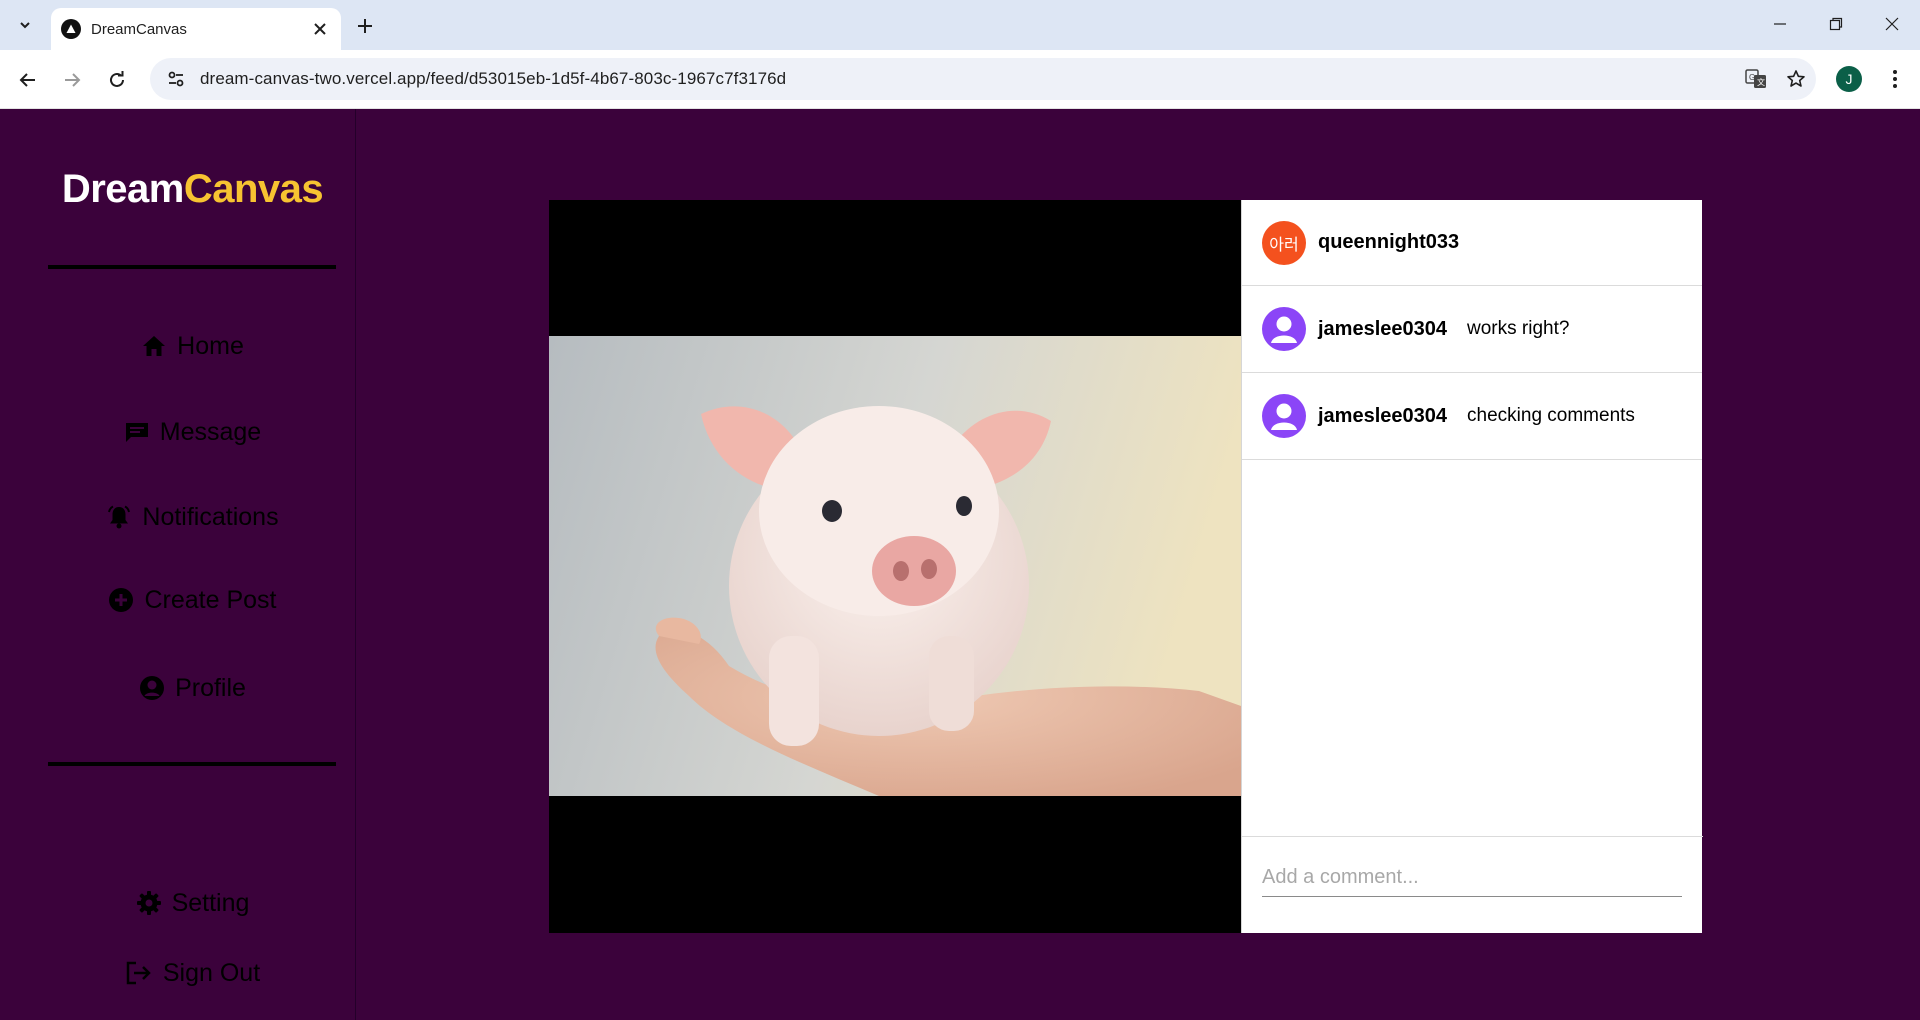 The image size is (1920, 1020). What do you see at coordinates (1551, 415) in the screenshot?
I see `comment-text: checking comments` at bounding box center [1551, 415].